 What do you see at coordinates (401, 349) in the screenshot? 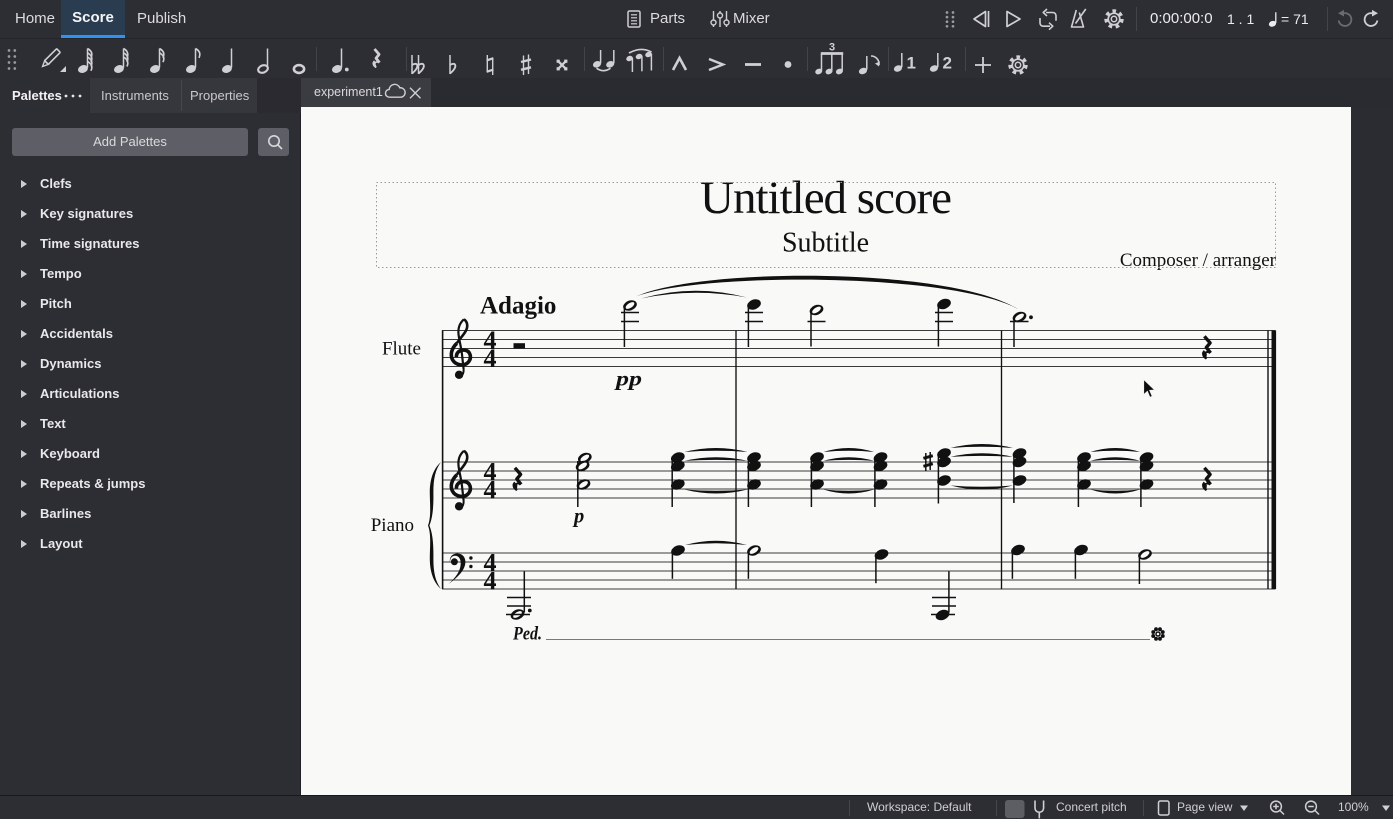
I see `svg-text: Flute` at bounding box center [401, 349].